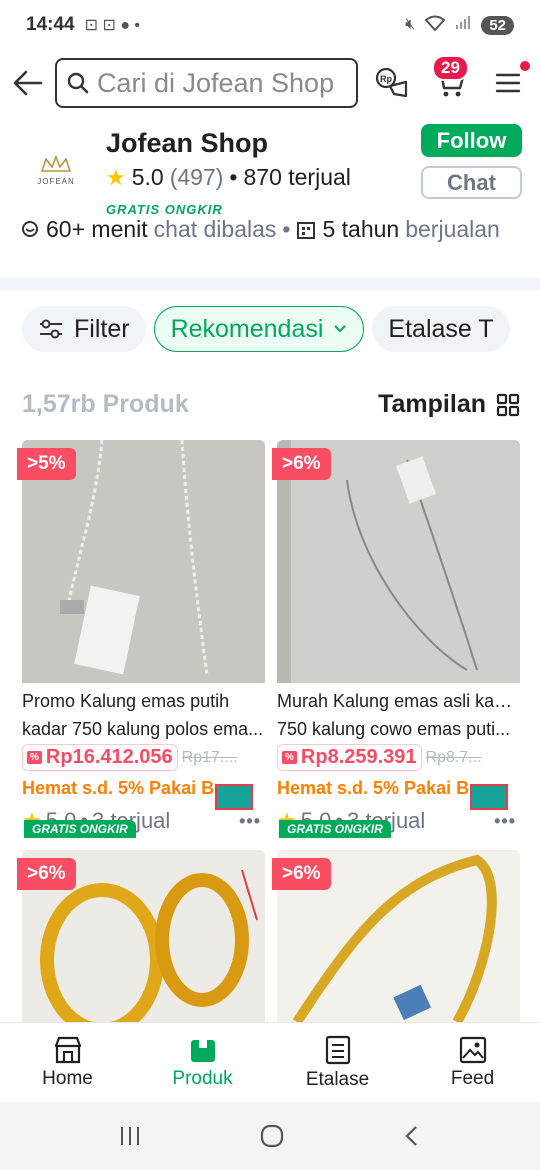  I want to click on etalase-label: Etalase T, so click(441, 328).